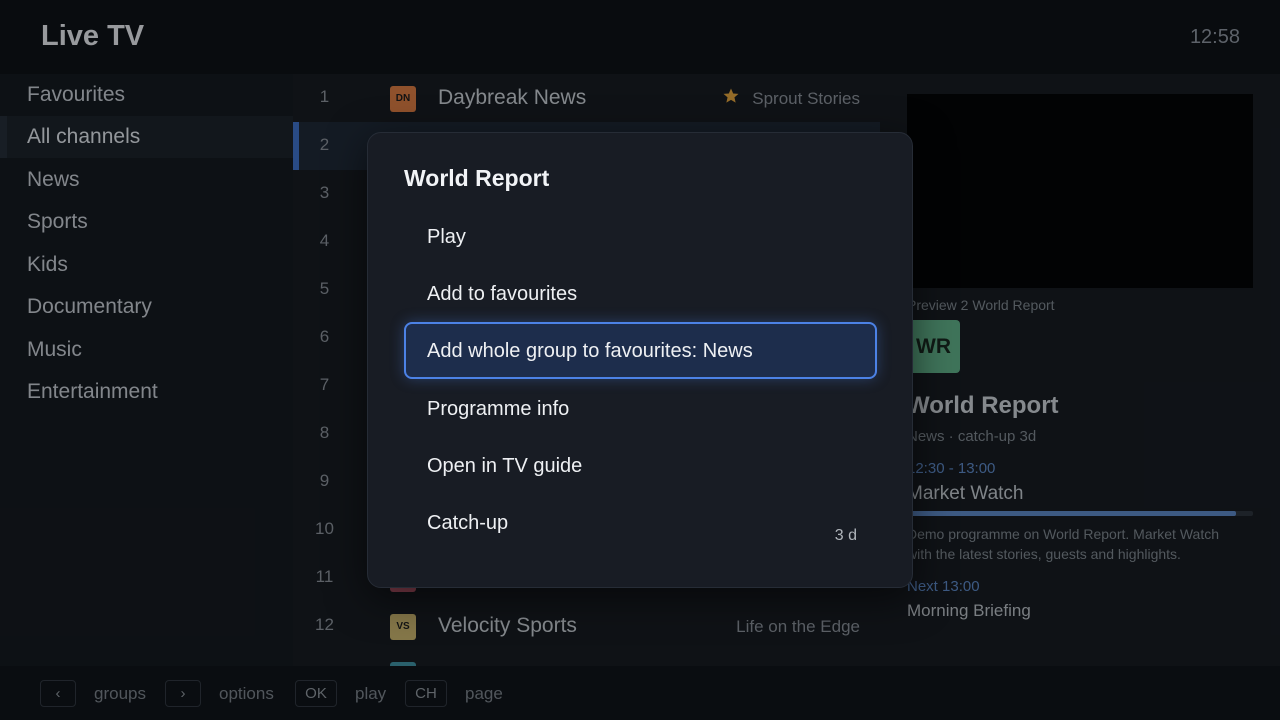 The height and width of the screenshot is (720, 1280). What do you see at coordinates (640, 408) in the screenshot?
I see `option-programme-info: Programme info` at bounding box center [640, 408].